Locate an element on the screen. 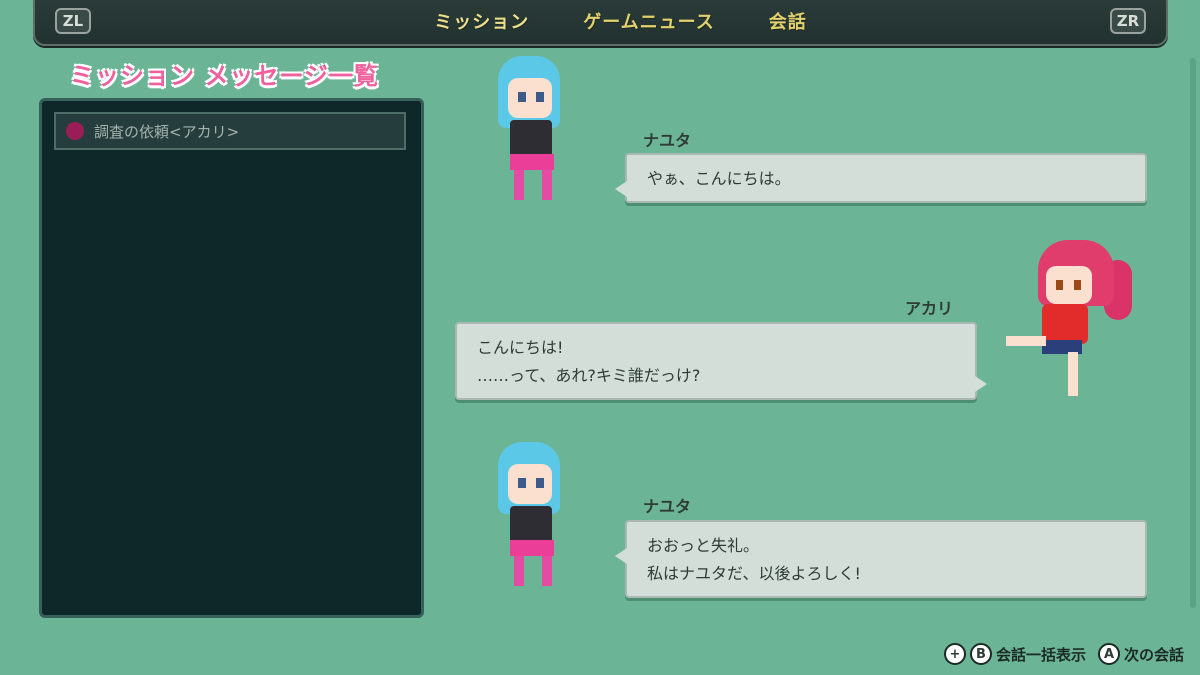  message-bubble: おおっと失礼。 私はナユタだ、以後よろしく! is located at coordinates (881, 559).